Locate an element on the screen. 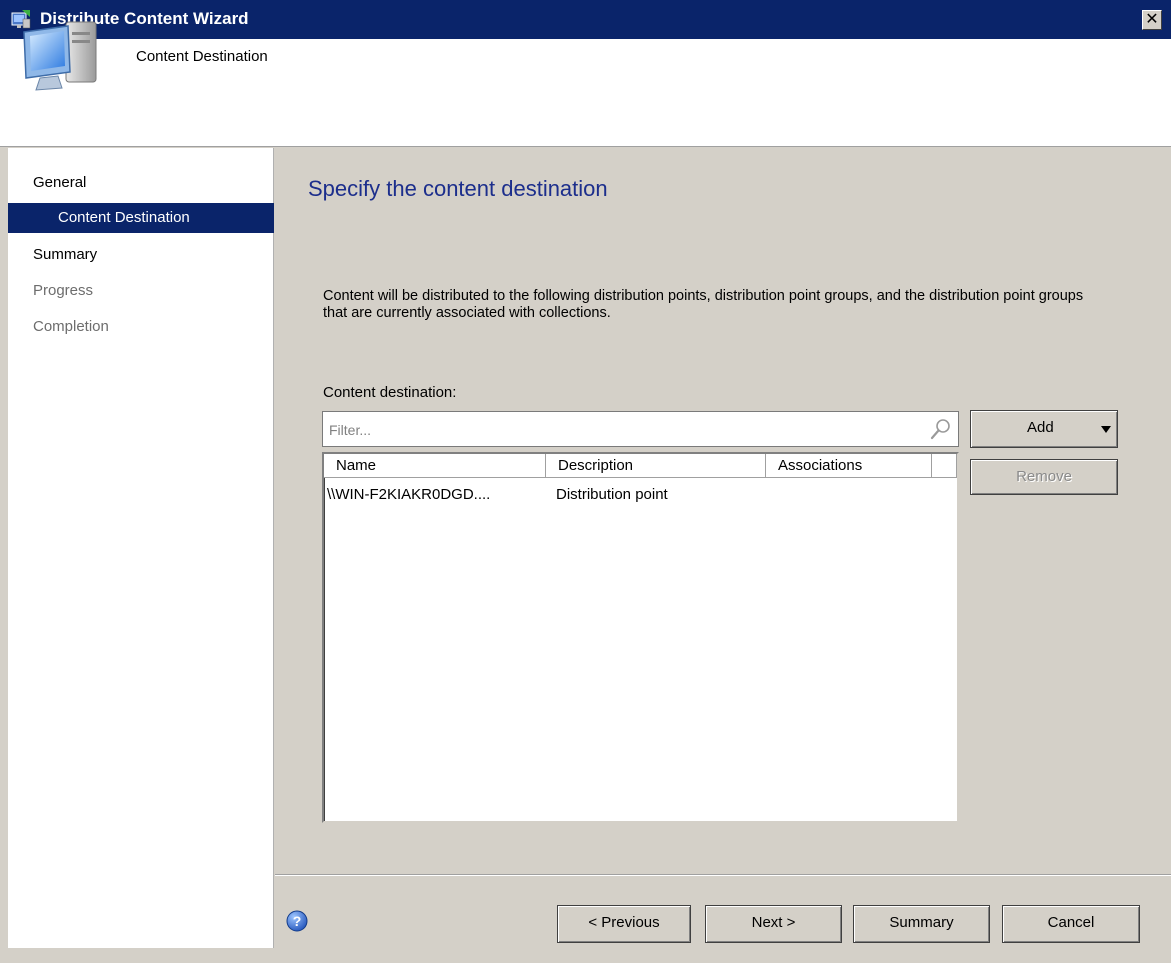  add-button-label: Add is located at coordinates (1040, 427).